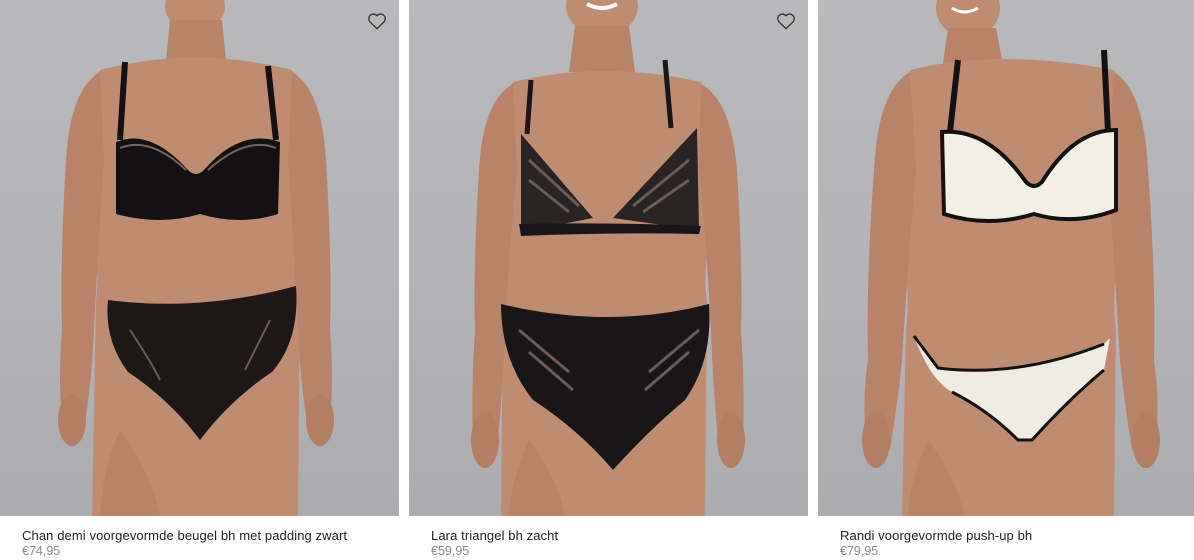  What do you see at coordinates (494, 535) in the screenshot?
I see `product-name: Lara triangel bh zacht` at bounding box center [494, 535].